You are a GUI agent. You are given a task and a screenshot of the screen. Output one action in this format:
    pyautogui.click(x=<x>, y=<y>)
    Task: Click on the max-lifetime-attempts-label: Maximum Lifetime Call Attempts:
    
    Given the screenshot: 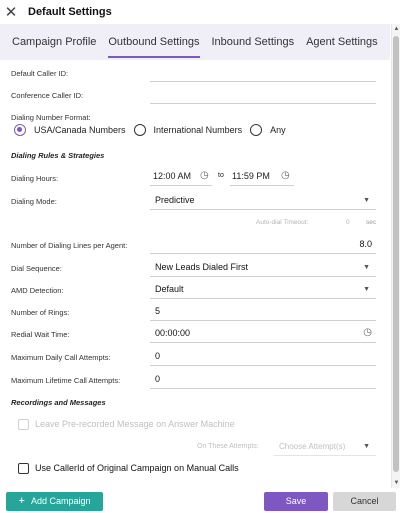 What is the action you would take?
    pyautogui.click(x=66, y=380)
    